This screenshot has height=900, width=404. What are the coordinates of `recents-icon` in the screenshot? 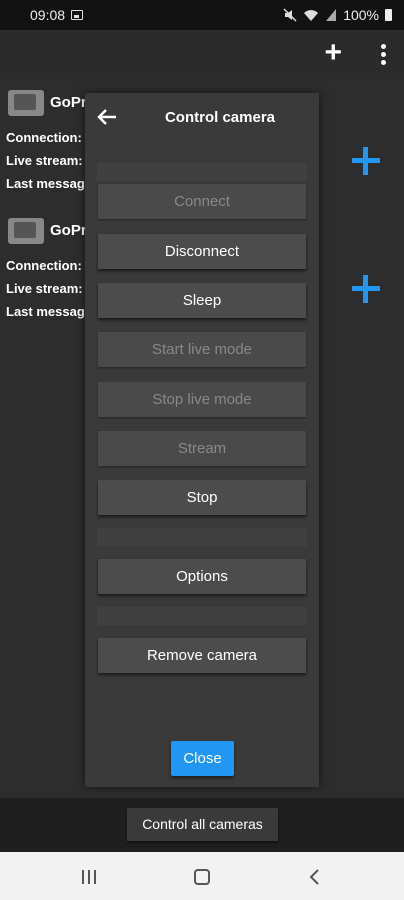 It's located at (89, 877).